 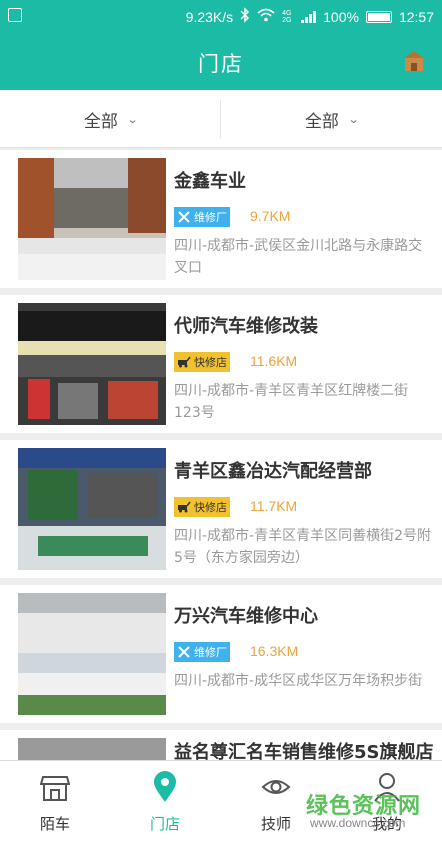 I want to click on store-name: 青羊区鑫冶达汽配经营部, so click(x=273, y=471).